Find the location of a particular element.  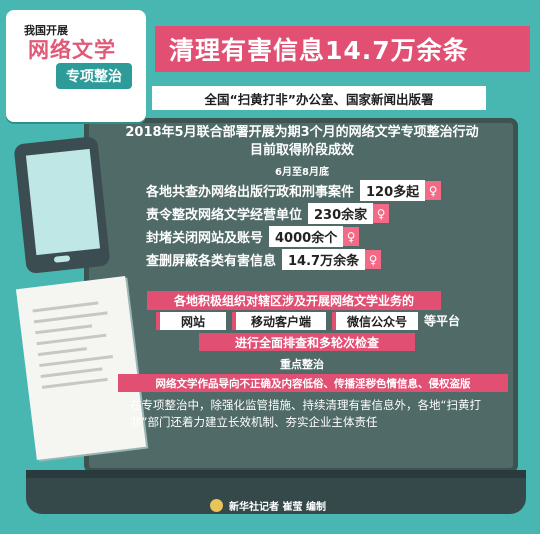

stat-row-info: 查删屏蔽各类有害信息 14.7万余条 ♀ is located at coordinates (264, 259).